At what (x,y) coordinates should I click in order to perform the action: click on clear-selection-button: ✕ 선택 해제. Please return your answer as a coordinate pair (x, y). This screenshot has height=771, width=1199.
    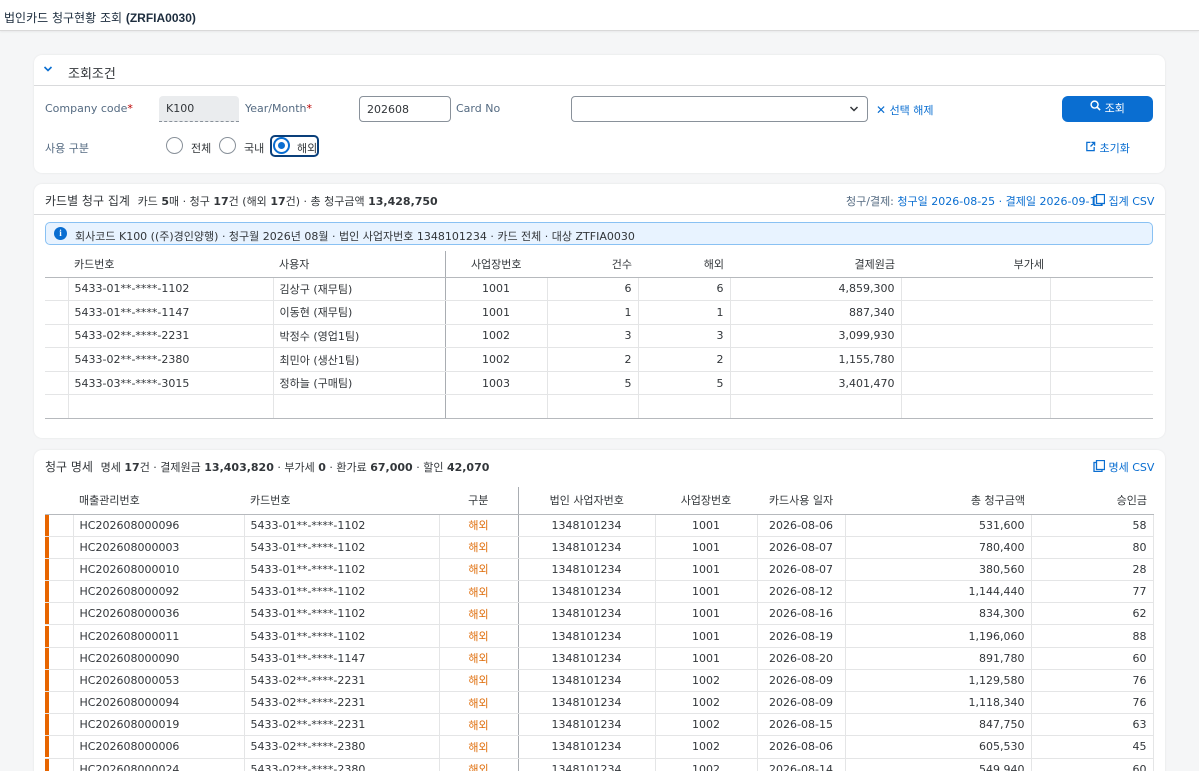
    Looking at the image, I should click on (905, 110).